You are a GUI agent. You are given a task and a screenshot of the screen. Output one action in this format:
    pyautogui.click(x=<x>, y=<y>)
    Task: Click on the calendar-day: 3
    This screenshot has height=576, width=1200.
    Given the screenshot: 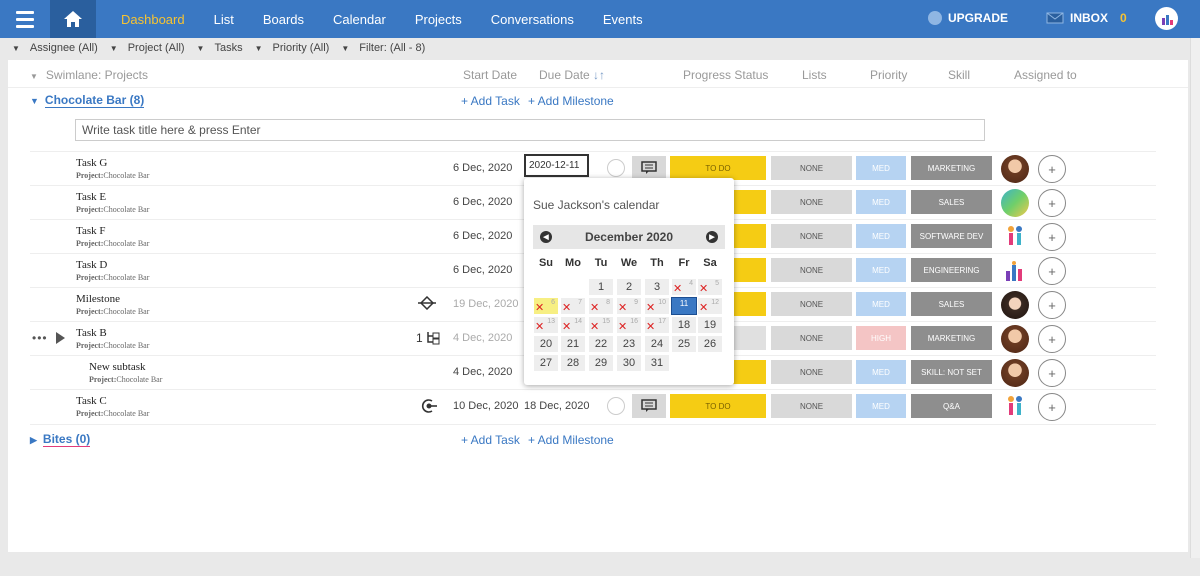 What is the action you would take?
    pyautogui.click(x=657, y=287)
    